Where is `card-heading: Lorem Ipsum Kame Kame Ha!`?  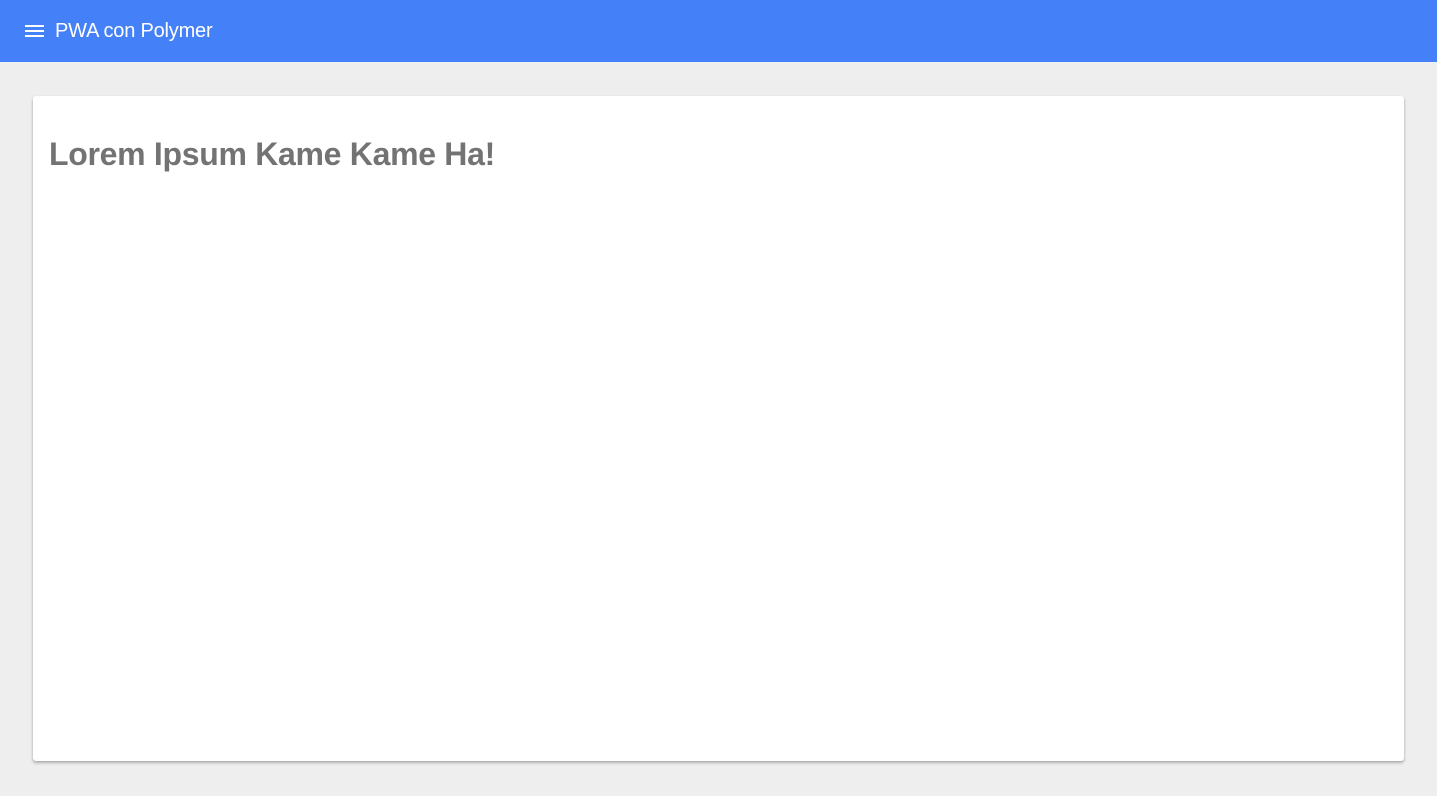
card-heading: Lorem Ipsum Kame Kame Ha! is located at coordinates (272, 154).